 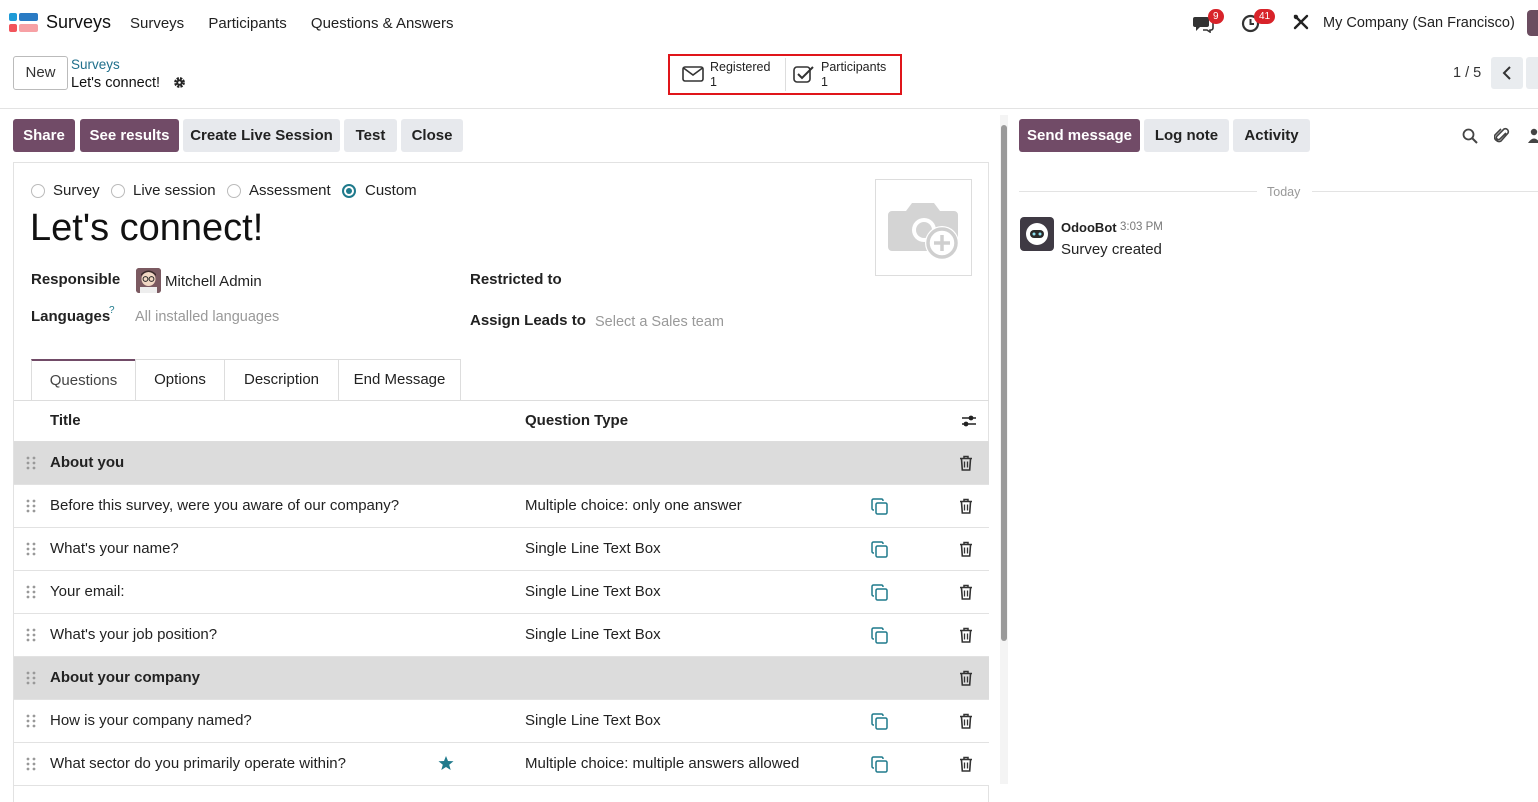 What do you see at coordinates (1301, 22) in the screenshot?
I see `tools-icon` at bounding box center [1301, 22].